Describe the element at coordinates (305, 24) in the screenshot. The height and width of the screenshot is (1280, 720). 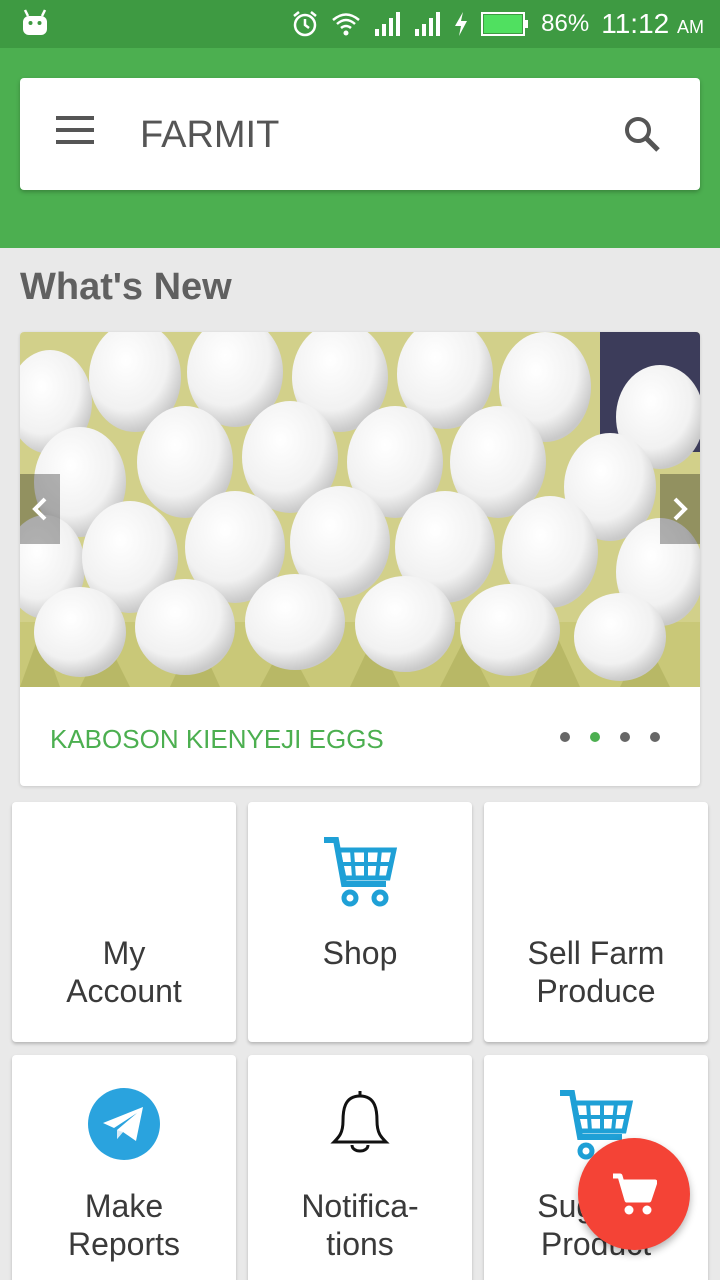
I see `alarm-icon` at that location.